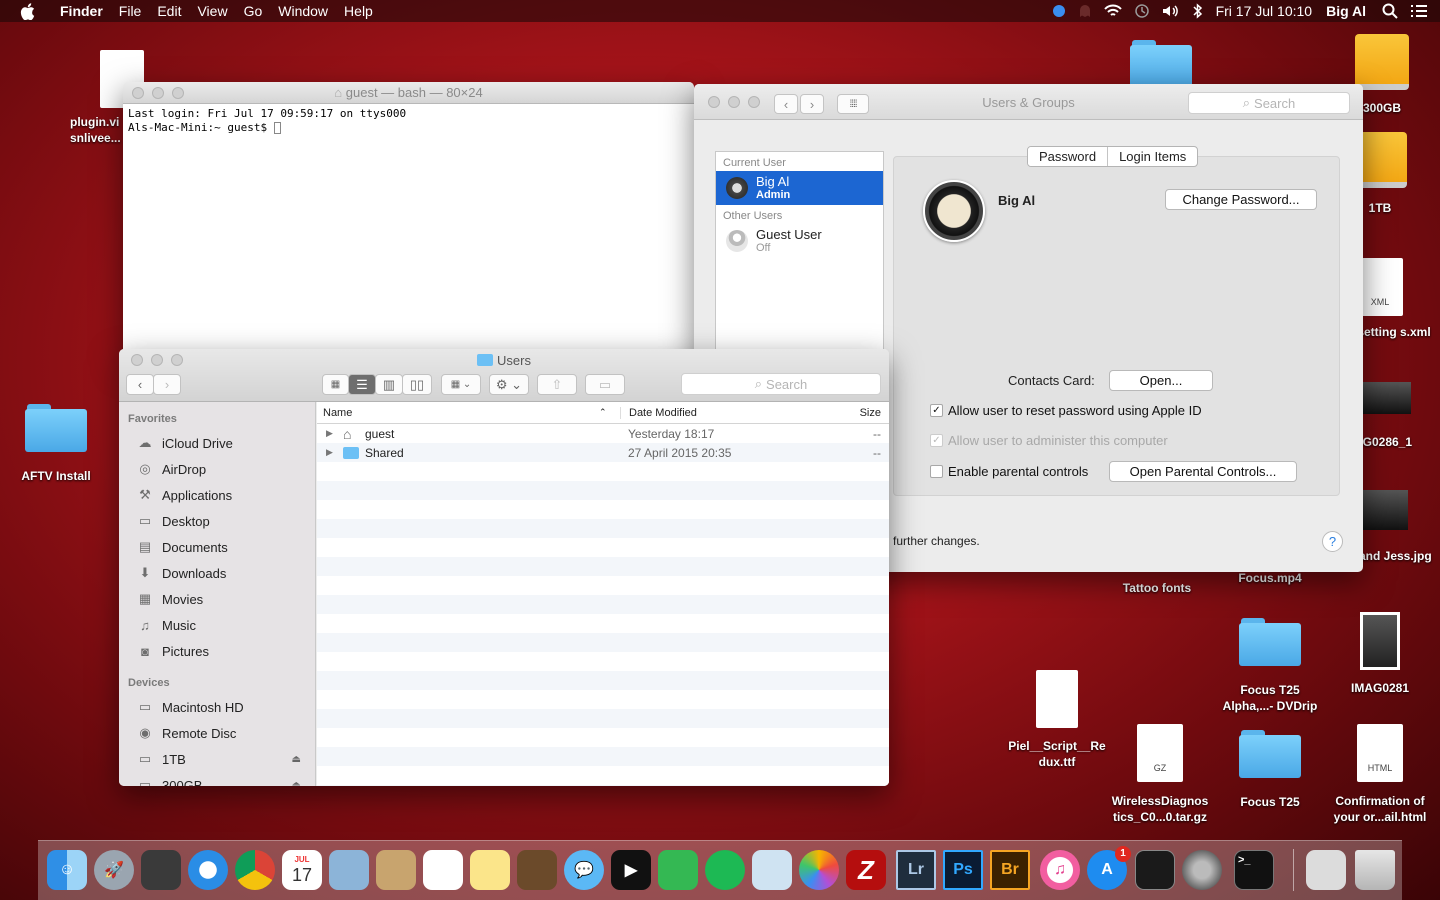  Describe the element at coordinates (1068, 156) in the screenshot. I see `tab-password: Password` at that location.